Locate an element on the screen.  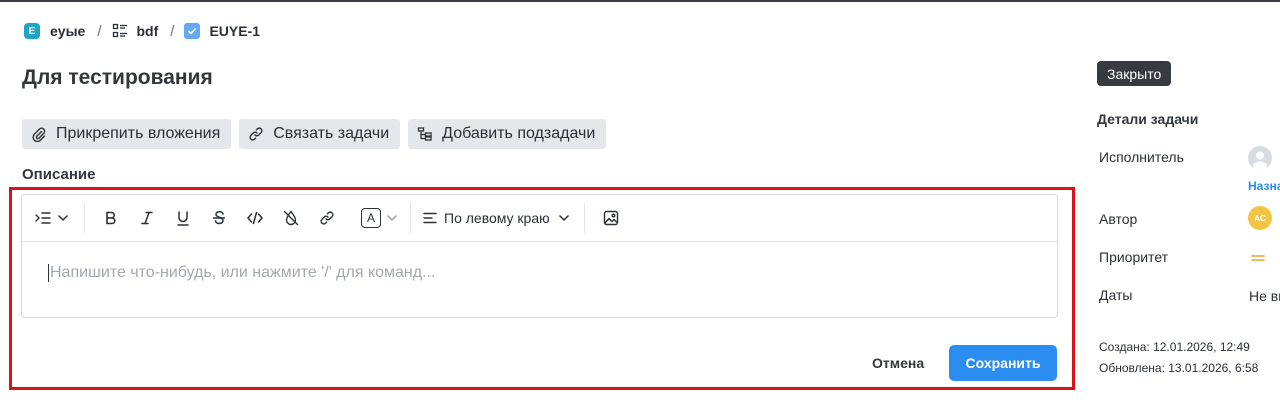
user-icon is located at coordinates (1260, 160).